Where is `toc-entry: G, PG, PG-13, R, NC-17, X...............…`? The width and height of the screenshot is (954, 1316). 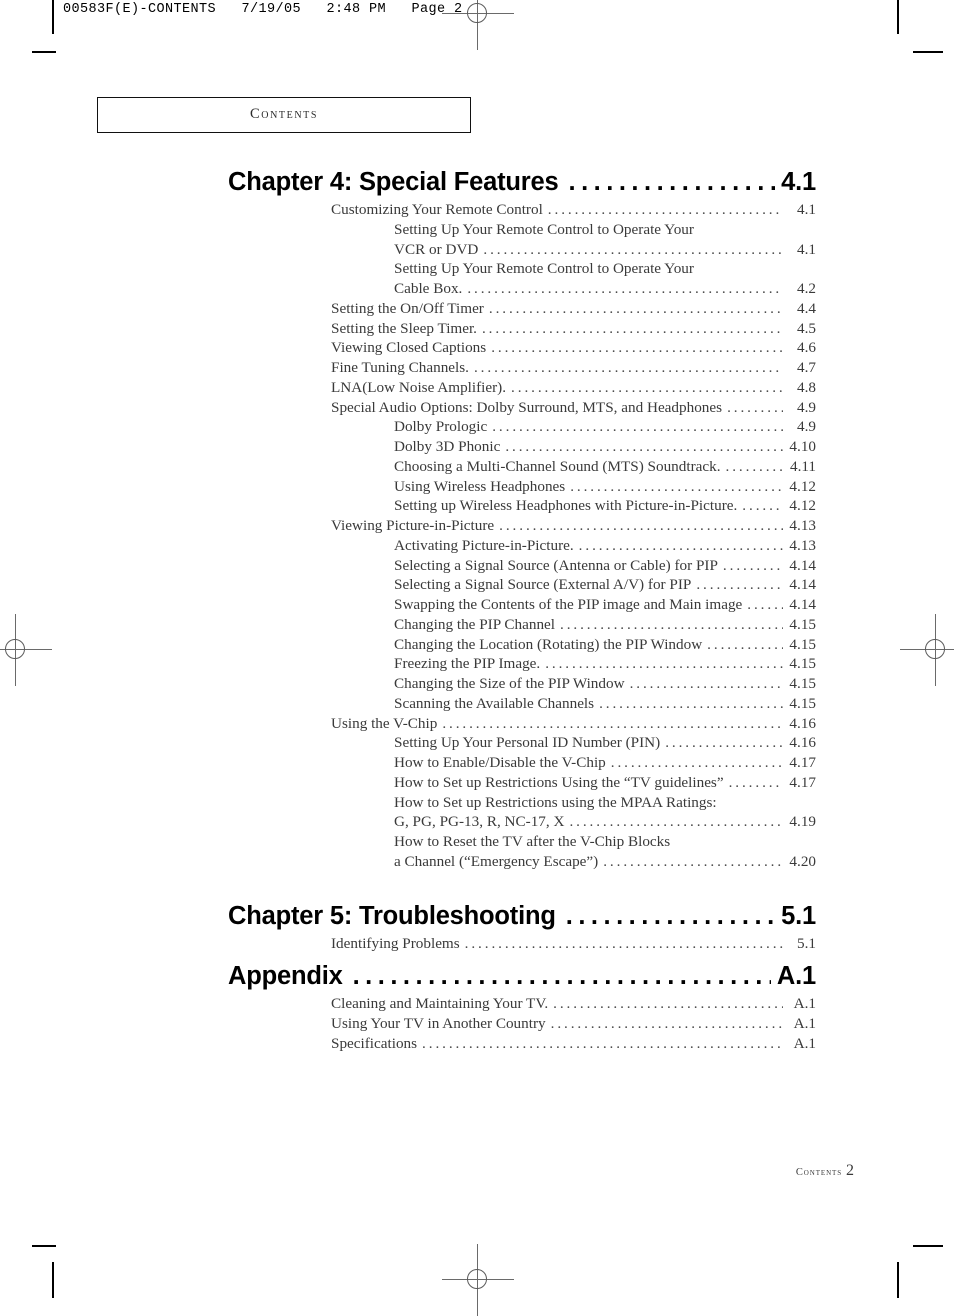
toc-entry: G, PG, PG-13, R, NC-17, X...............… is located at coordinates (522, 822).